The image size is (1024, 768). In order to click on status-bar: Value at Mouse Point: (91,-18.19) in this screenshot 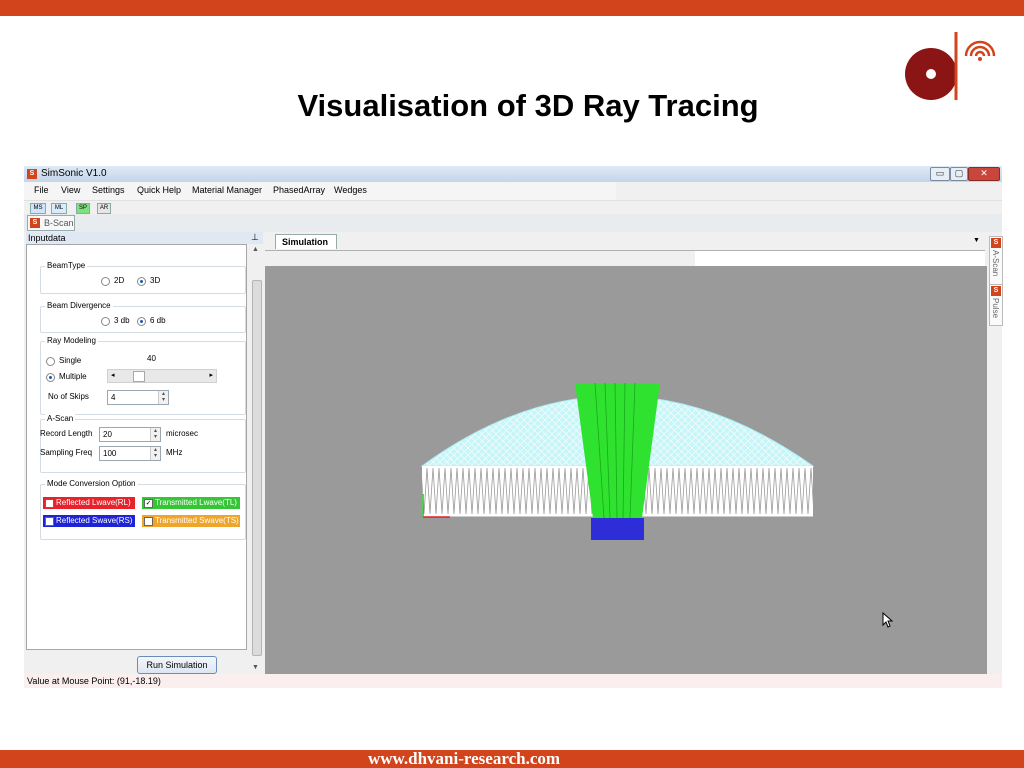, I will do `click(513, 681)`.